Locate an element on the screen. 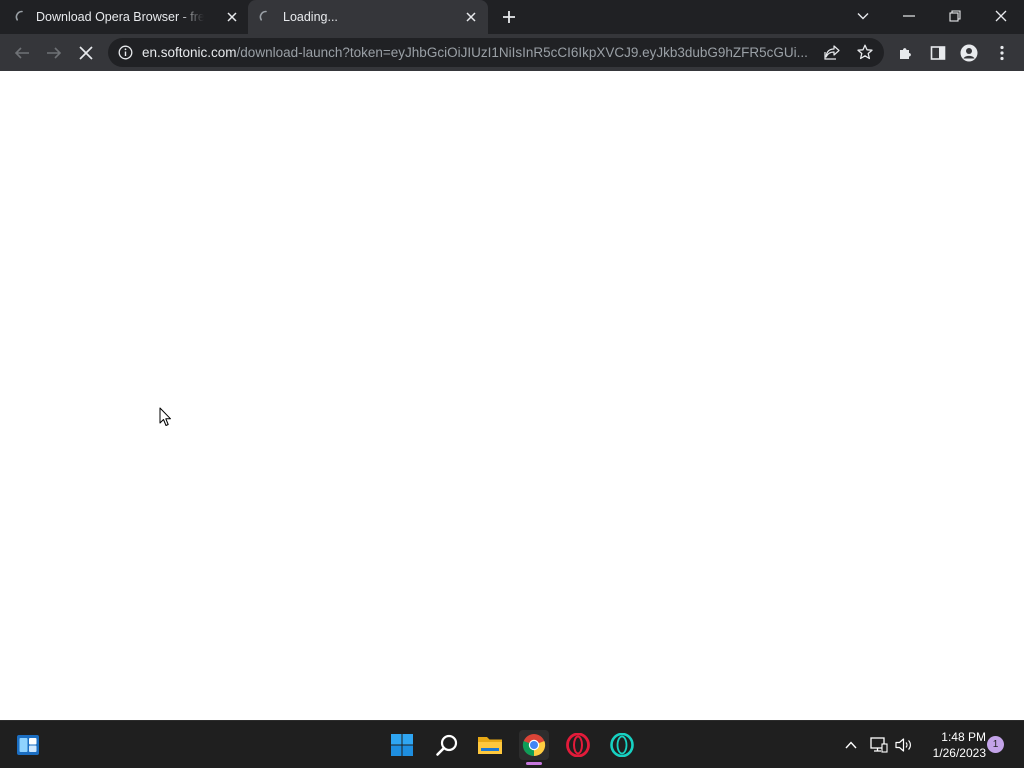  network-icon is located at coordinates (879, 745).